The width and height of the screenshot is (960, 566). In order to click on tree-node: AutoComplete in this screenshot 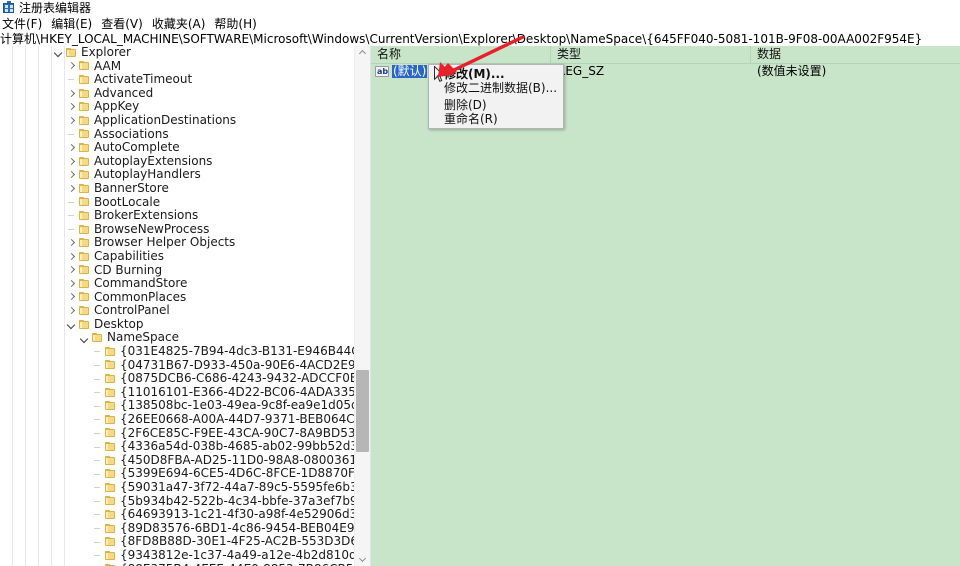, I will do `click(185, 148)`.